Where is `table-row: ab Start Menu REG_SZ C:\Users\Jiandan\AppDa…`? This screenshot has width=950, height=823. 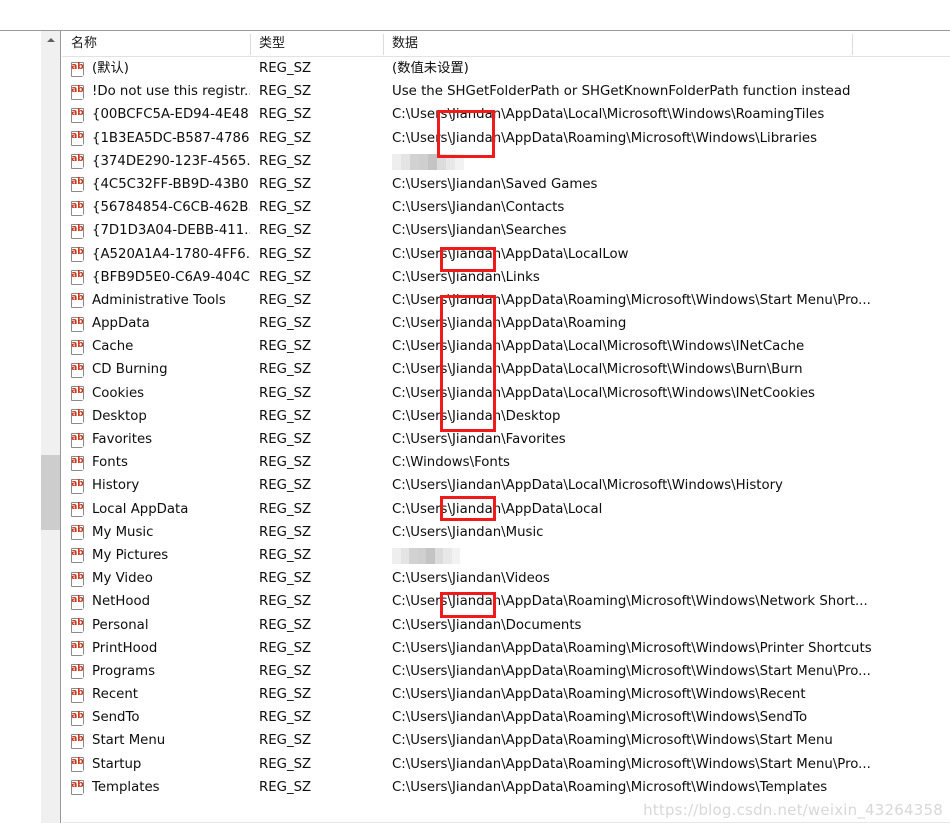 table-row: ab Start Menu REG_SZ C:\Users\Jiandan\AppDa… is located at coordinates (506, 740).